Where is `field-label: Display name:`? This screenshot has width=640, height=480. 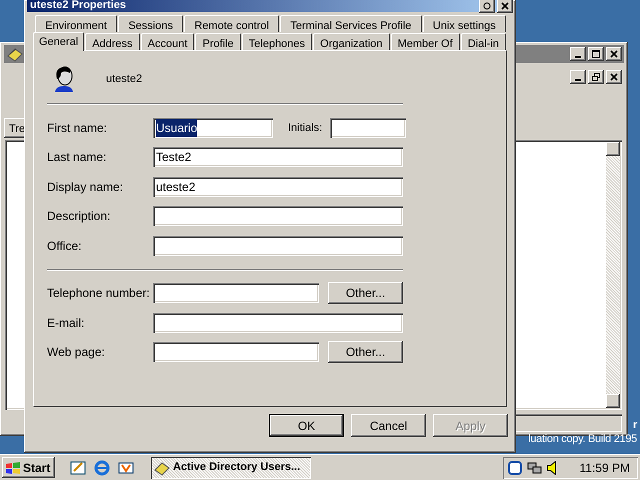
field-label: Display name: is located at coordinates (85, 187).